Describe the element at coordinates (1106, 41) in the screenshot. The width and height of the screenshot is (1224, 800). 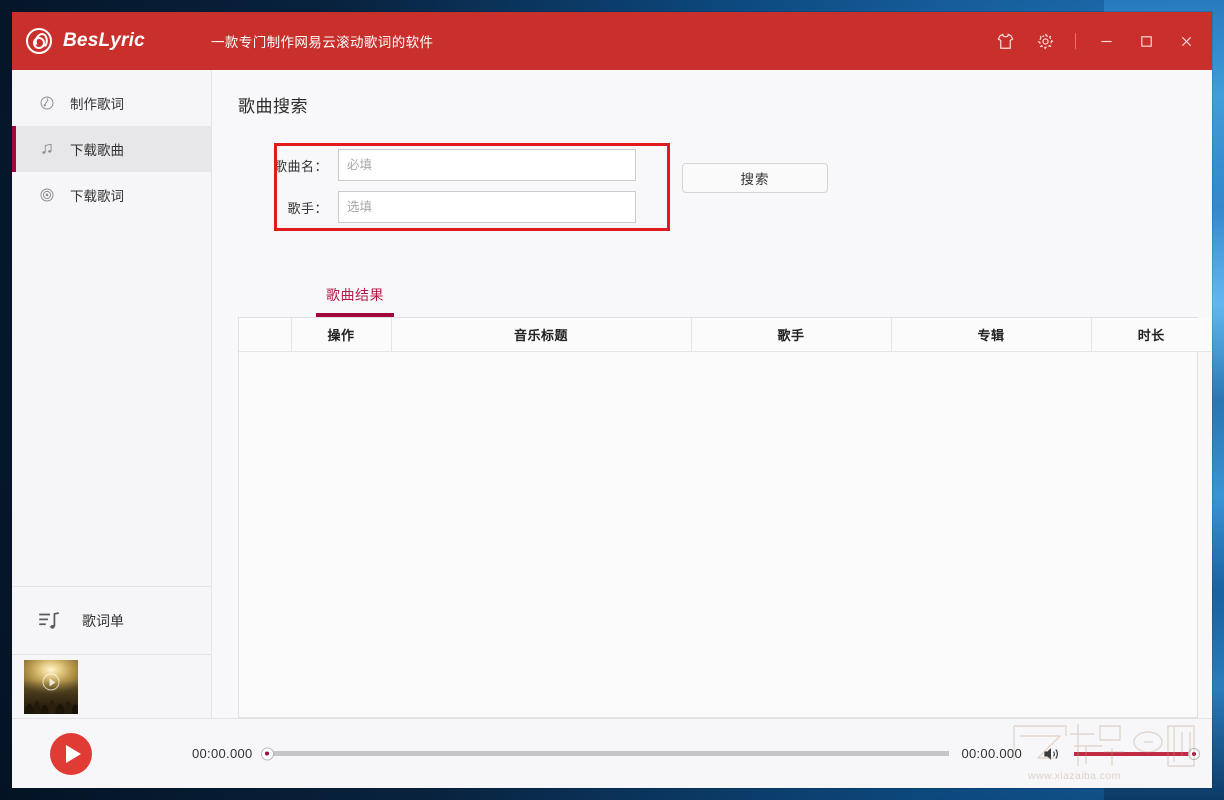
I see `minimize-button` at that location.